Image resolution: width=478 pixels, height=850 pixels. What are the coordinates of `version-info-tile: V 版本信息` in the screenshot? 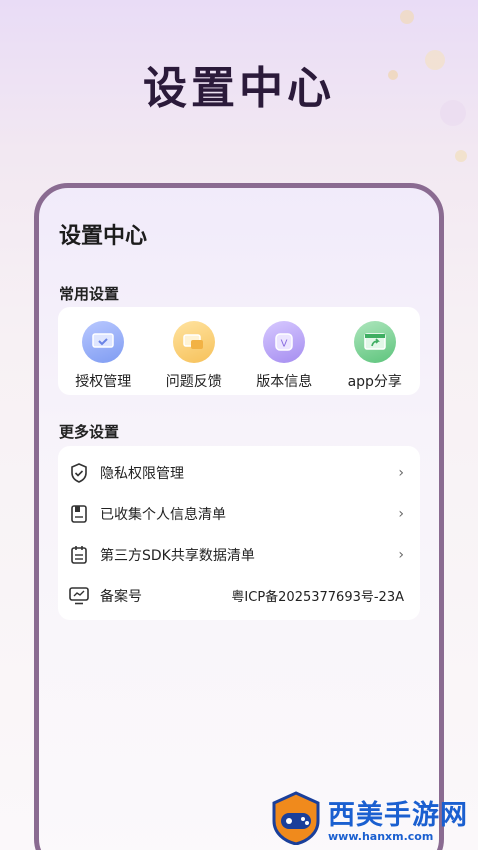 It's located at (284, 358).